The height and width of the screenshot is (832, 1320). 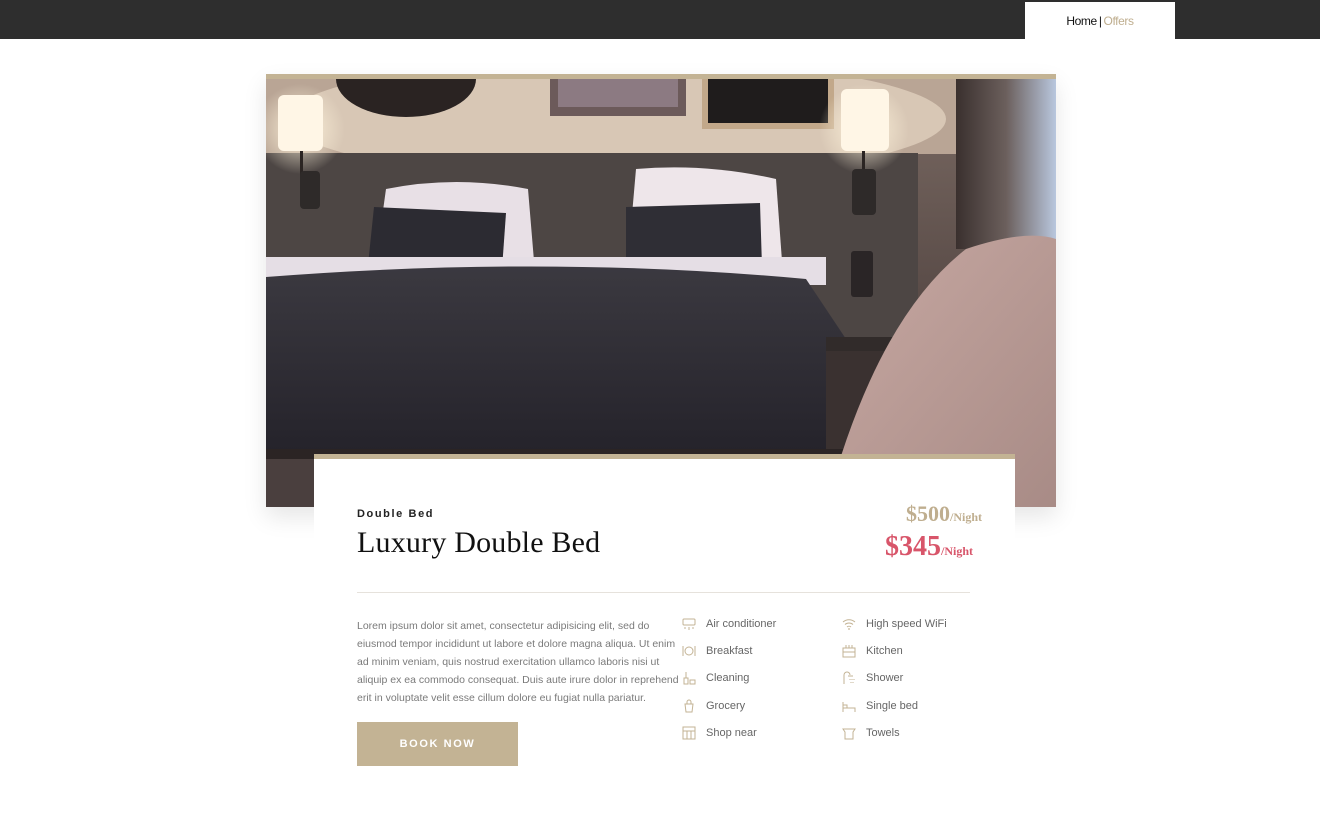 I want to click on breakfast-icon, so click(x=689, y=651).